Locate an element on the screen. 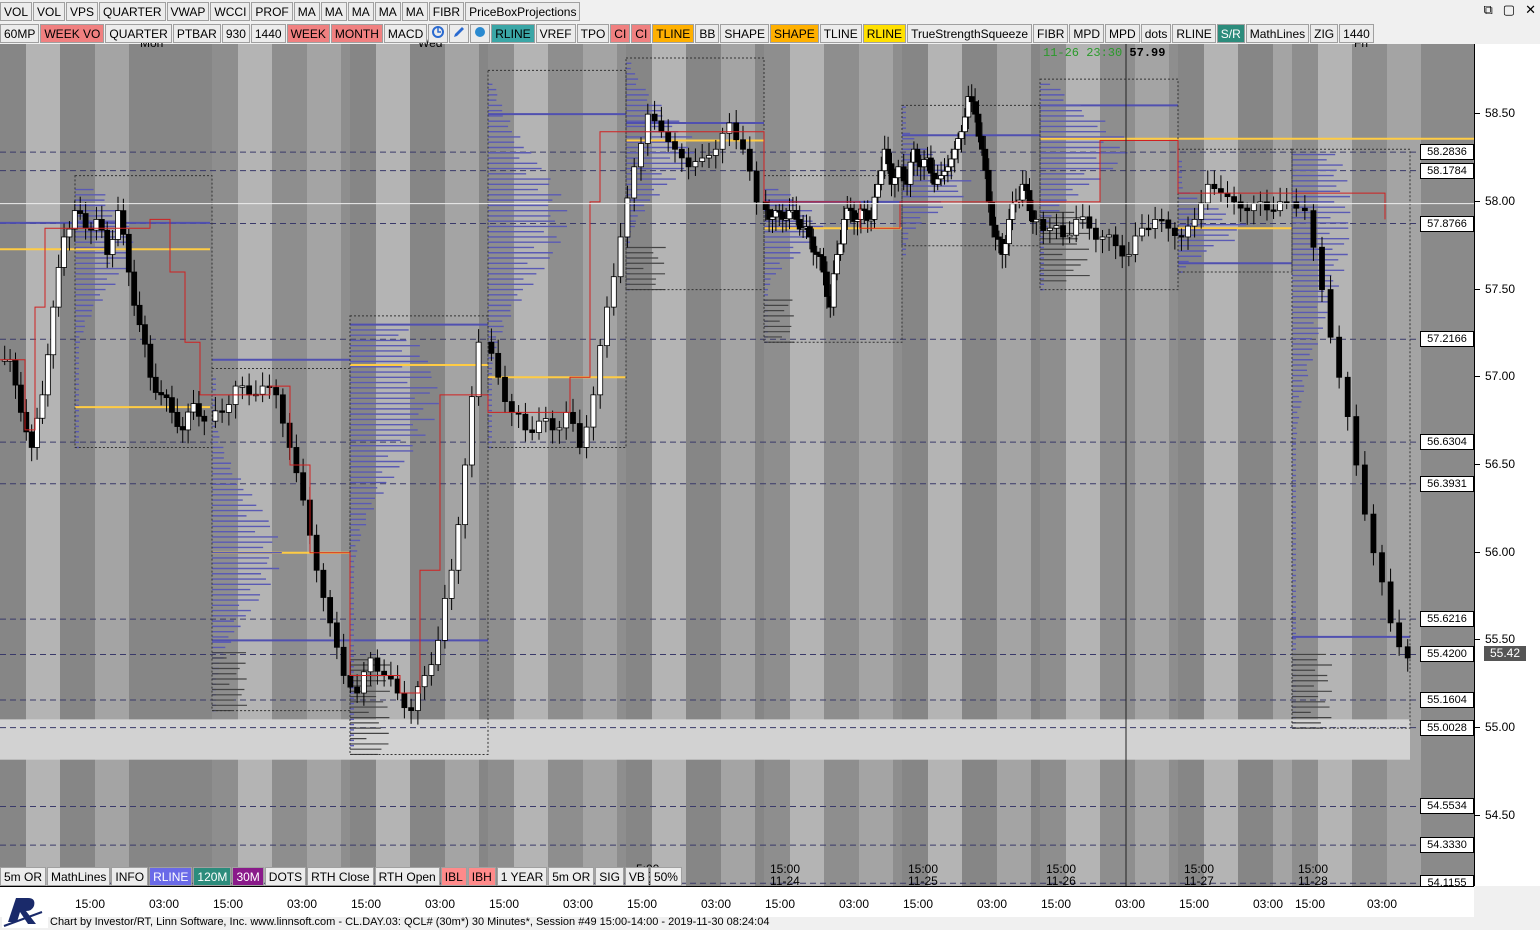  bottom-button-sig: SIG is located at coordinates (609, 876).